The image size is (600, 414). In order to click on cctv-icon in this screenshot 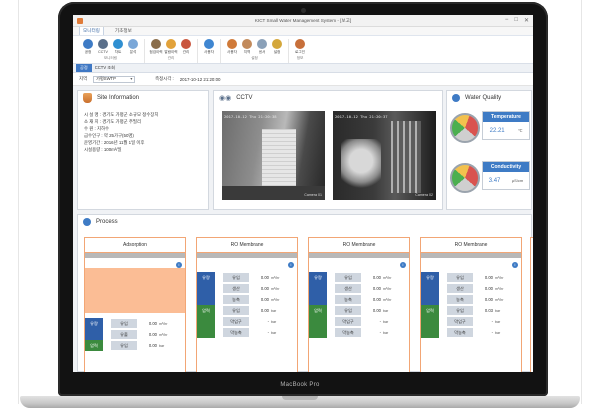, I will do `click(103, 44)`.